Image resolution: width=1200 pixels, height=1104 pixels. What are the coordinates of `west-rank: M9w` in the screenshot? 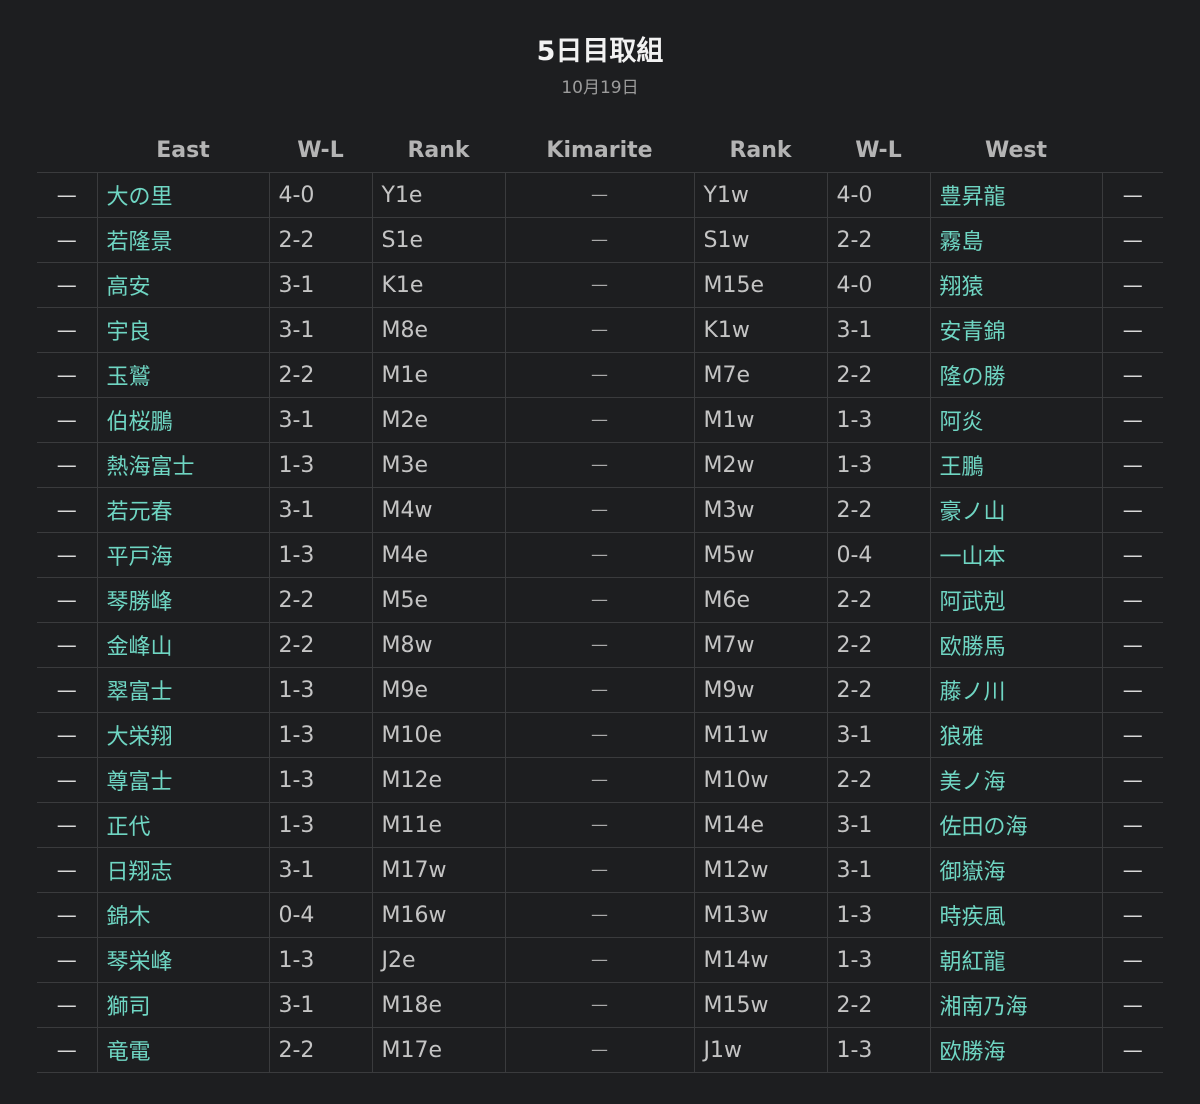 It's located at (760, 690).